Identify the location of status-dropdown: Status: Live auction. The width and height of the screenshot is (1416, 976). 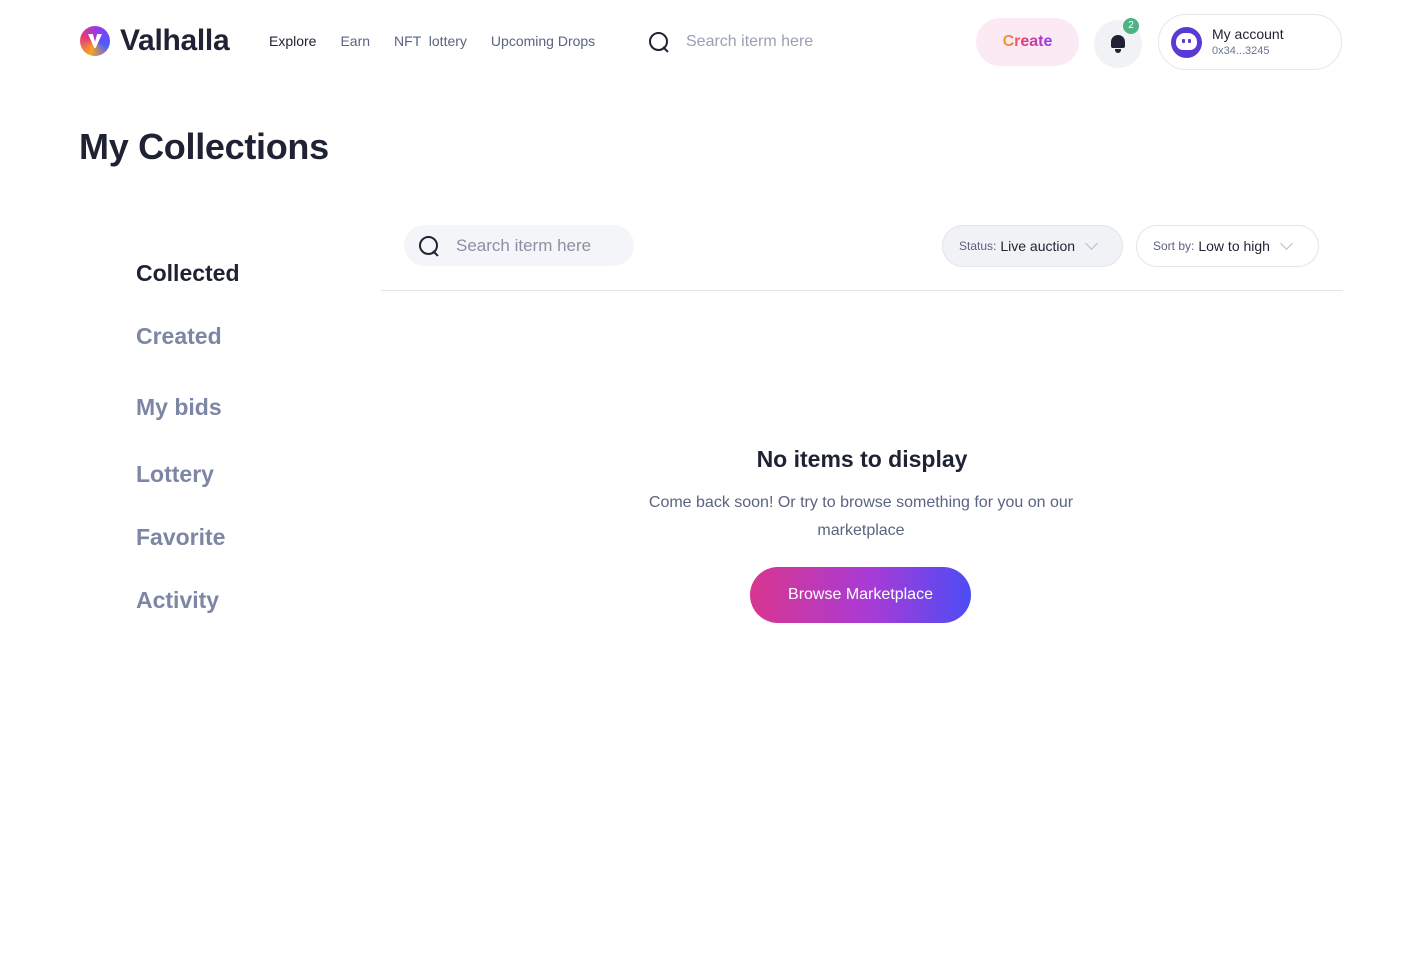
(1032, 246).